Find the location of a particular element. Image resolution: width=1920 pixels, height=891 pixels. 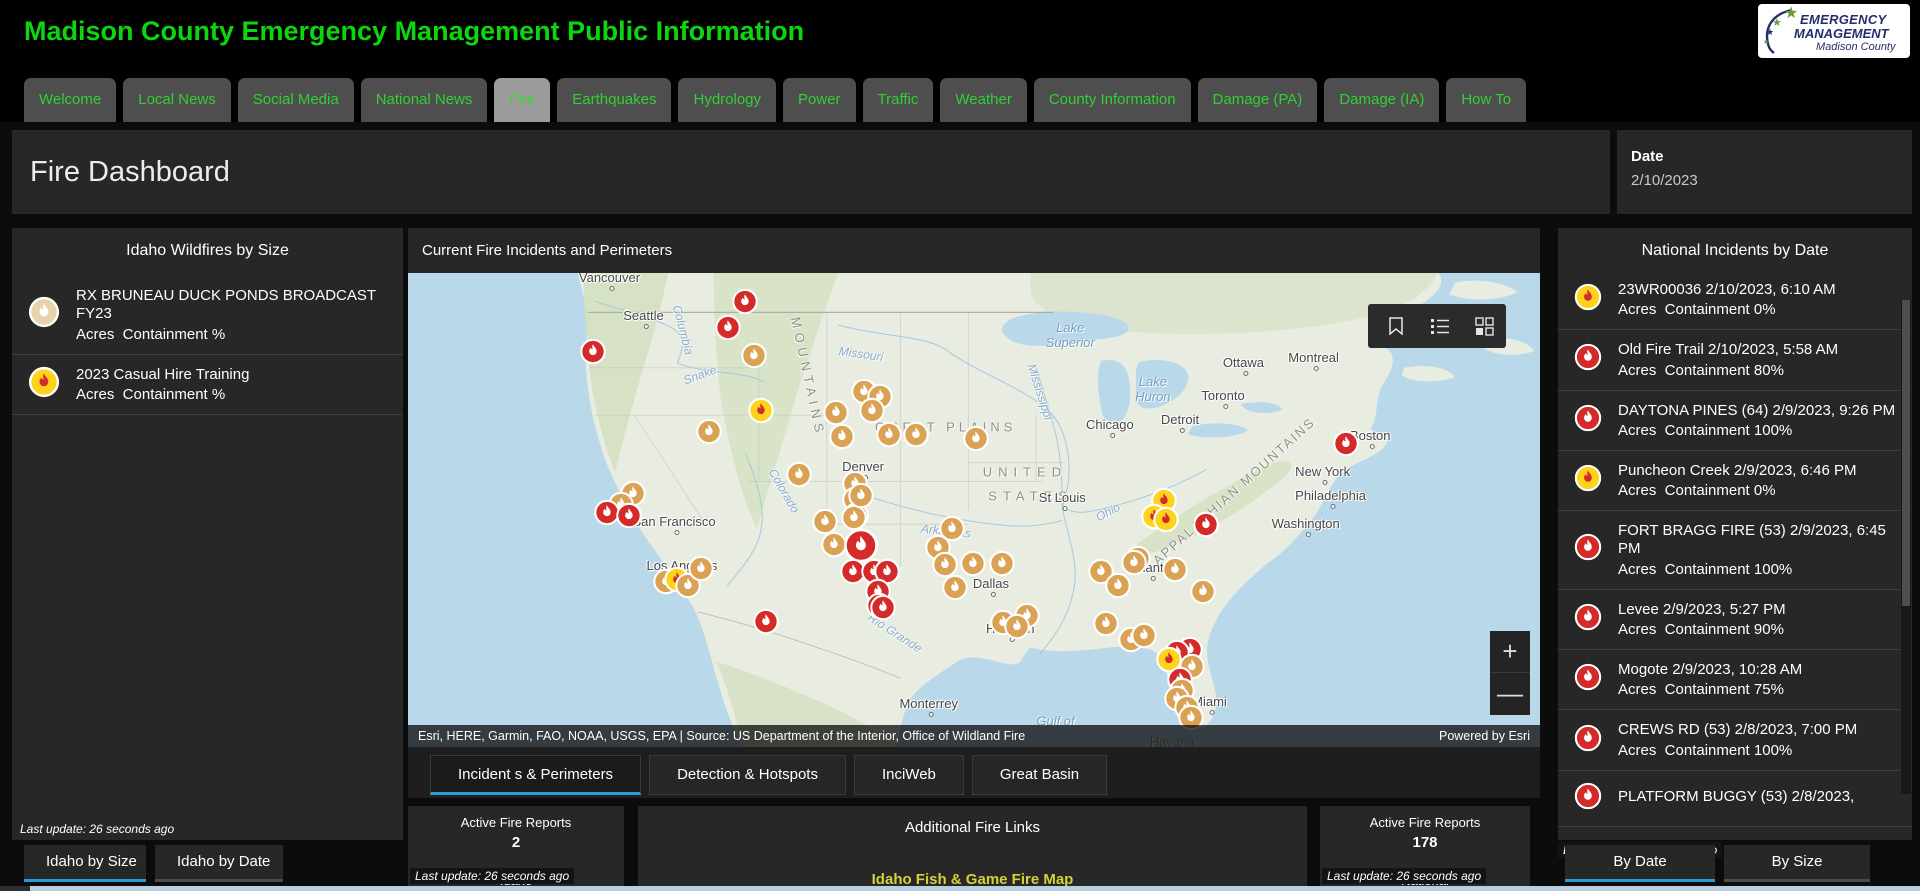

tab-social-media: Social Media is located at coordinates (295, 100).